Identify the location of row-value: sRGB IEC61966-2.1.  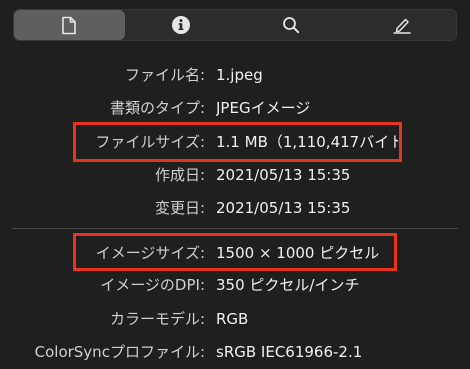
(289, 352).